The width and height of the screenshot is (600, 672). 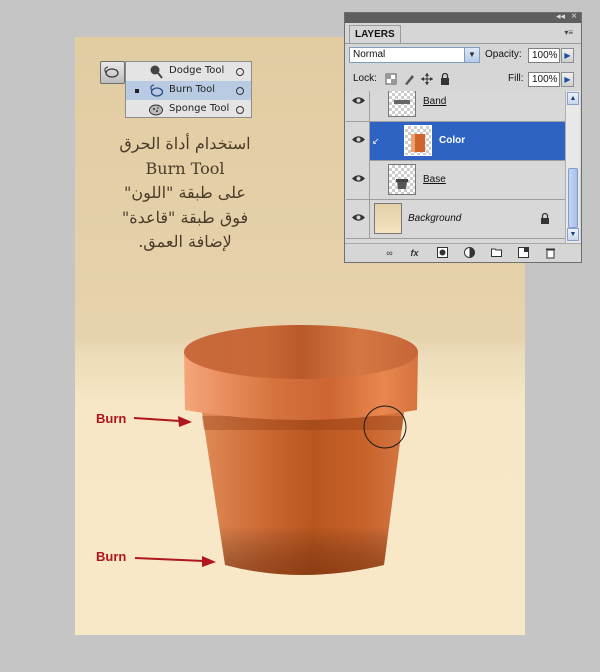 What do you see at coordinates (376, 141) in the screenshot?
I see `clipping-mask-icon: ↙` at bounding box center [376, 141].